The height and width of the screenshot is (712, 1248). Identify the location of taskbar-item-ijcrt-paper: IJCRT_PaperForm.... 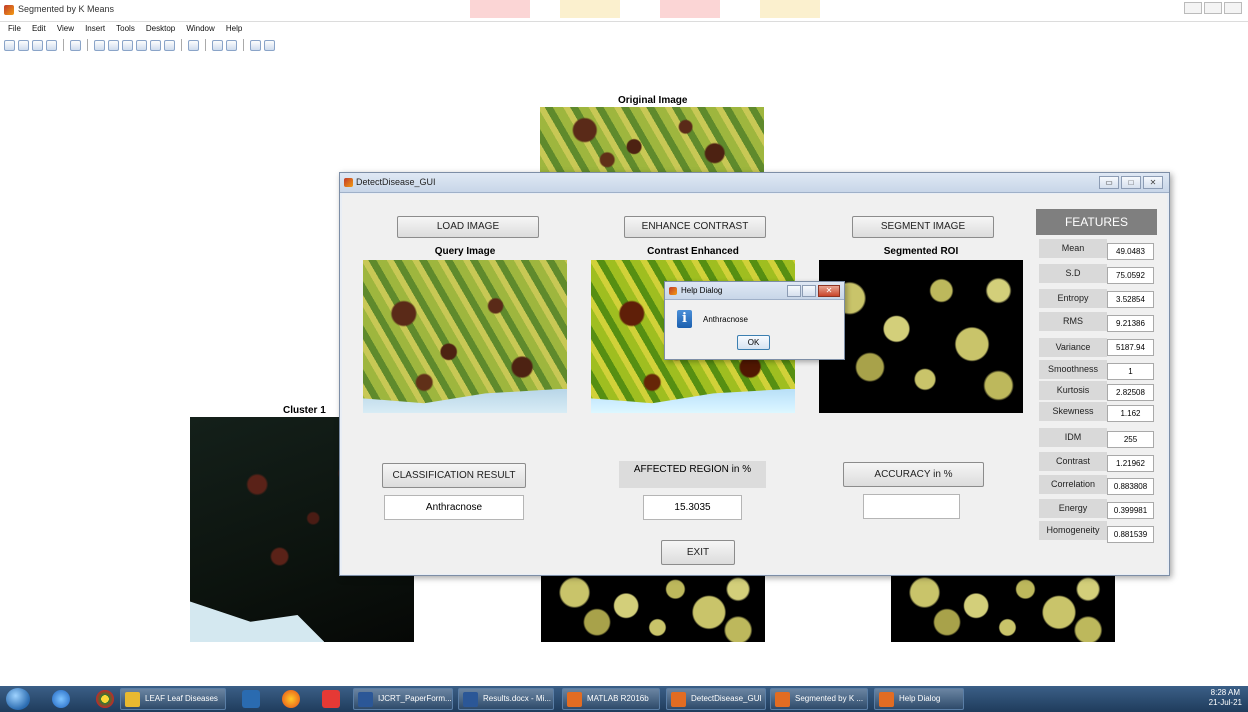
(403, 699).